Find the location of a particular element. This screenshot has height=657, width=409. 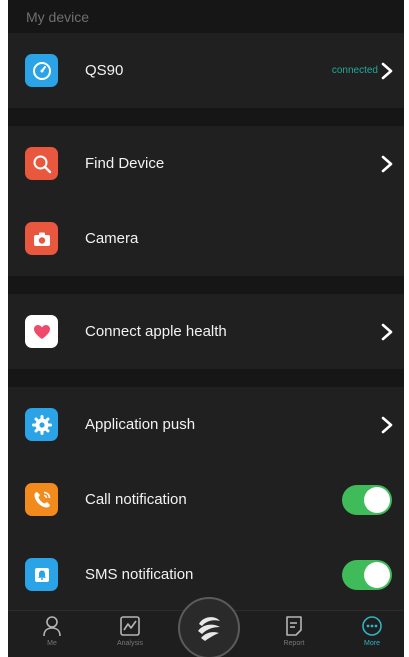

tab-me: Me is located at coordinates (52, 636).